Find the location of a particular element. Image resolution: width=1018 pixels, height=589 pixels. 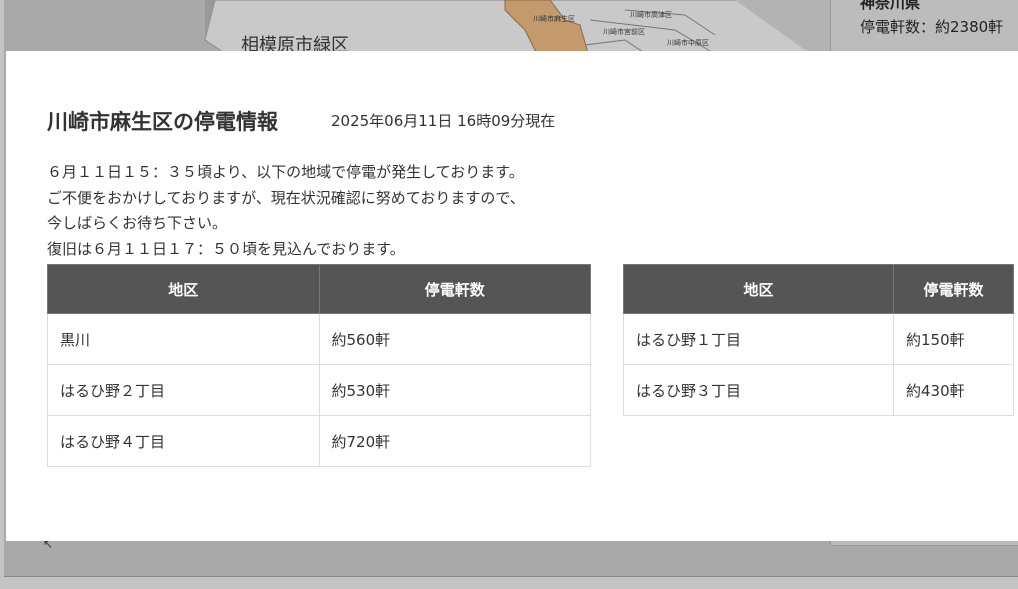

map-district-label: 川崎市宮前区 is located at coordinates (624, 32).